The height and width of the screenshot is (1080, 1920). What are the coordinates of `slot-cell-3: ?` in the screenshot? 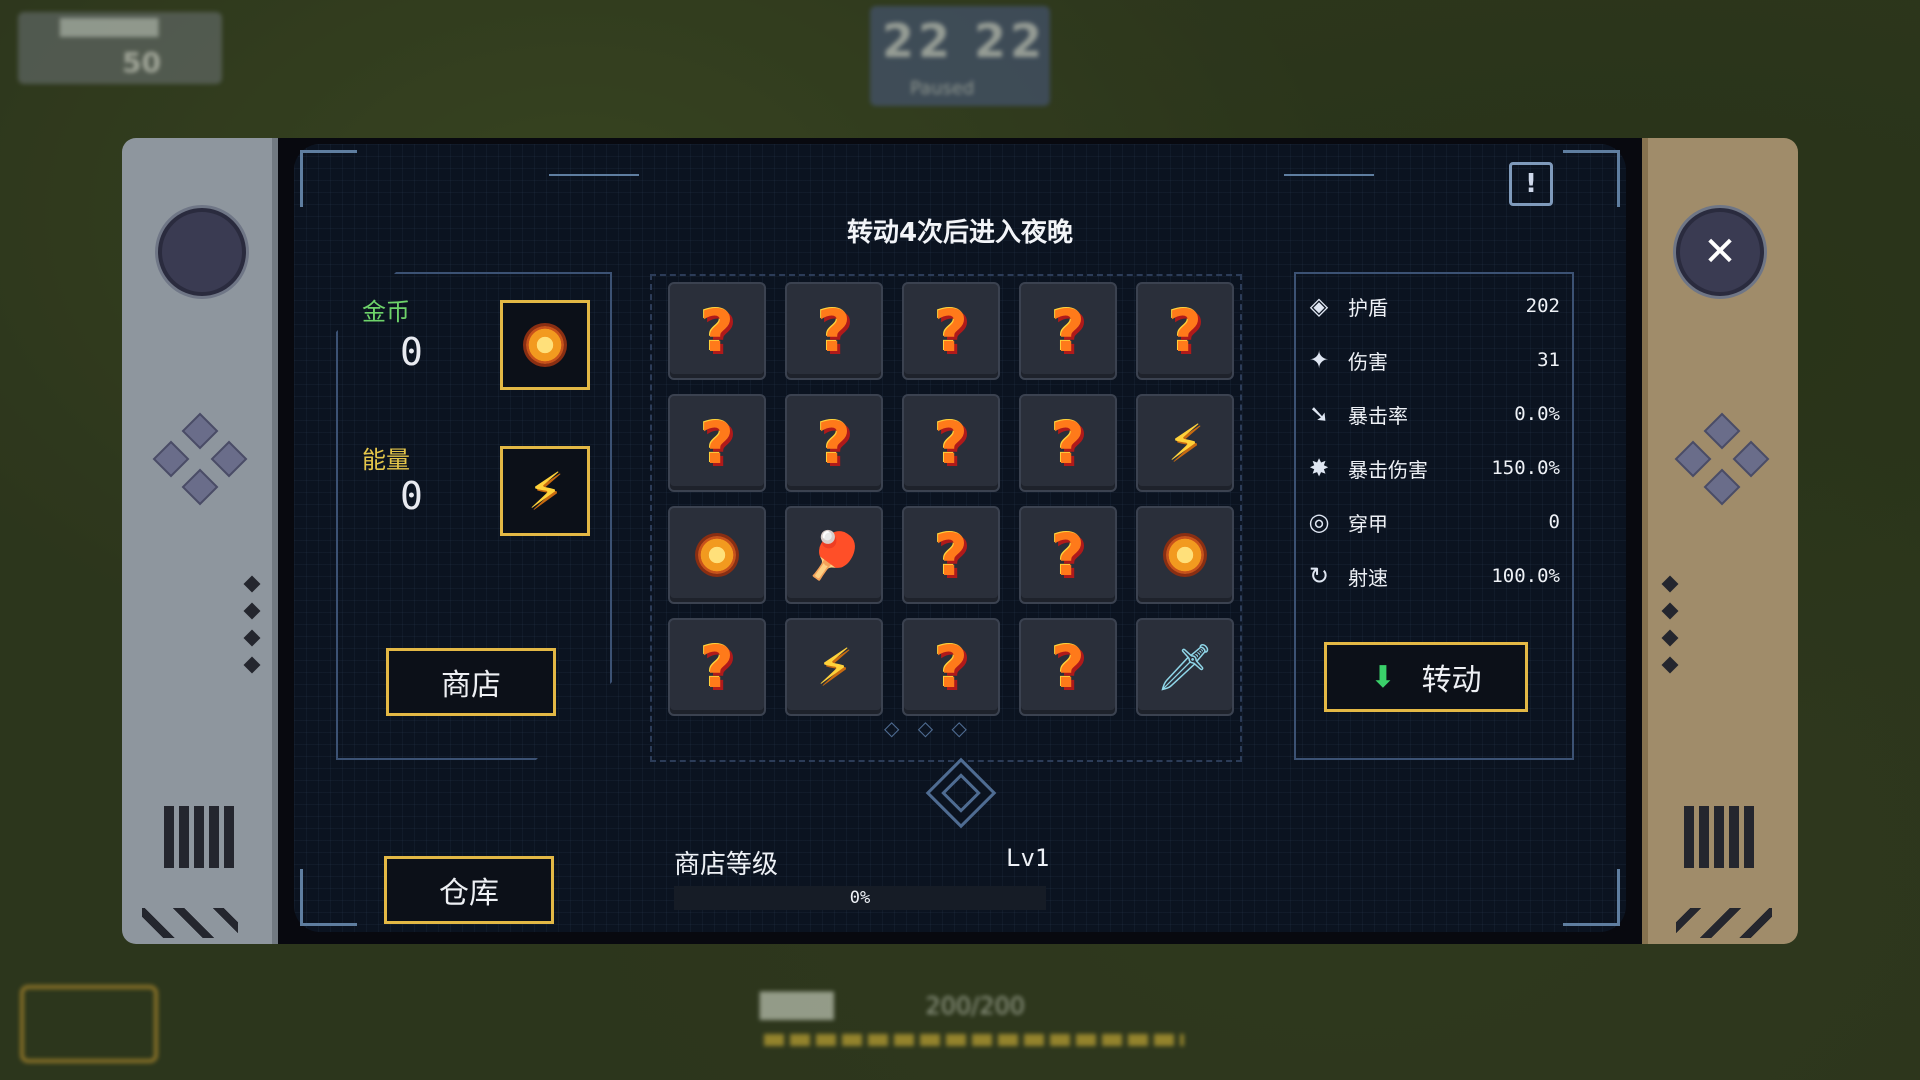 It's located at (1068, 331).